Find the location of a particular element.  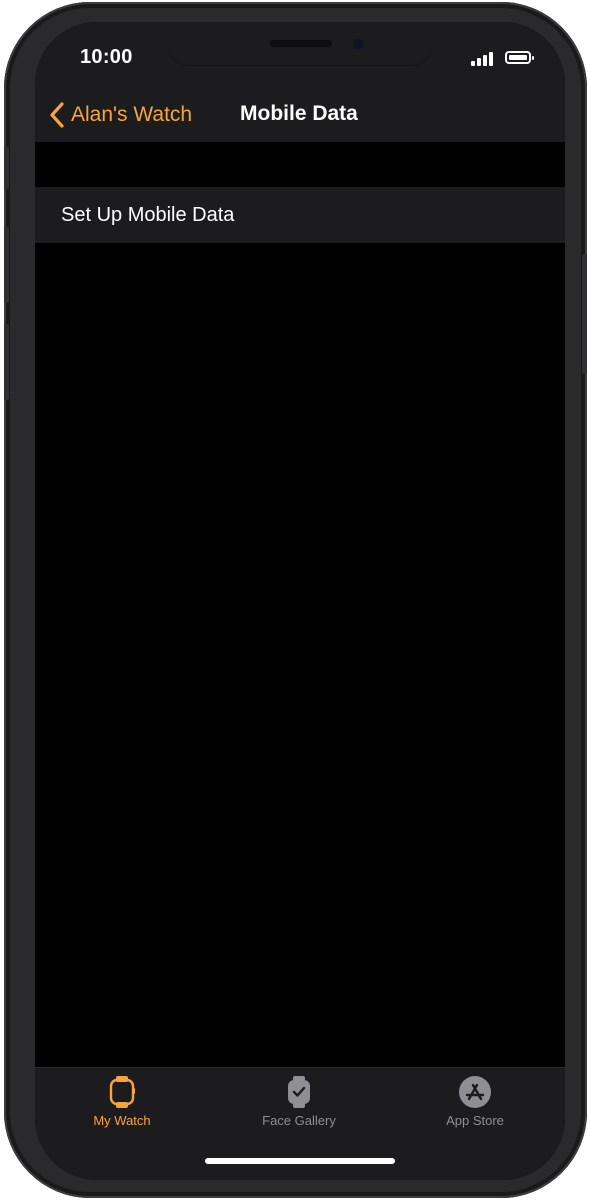

volume-down-button is located at coordinates (6, 362).